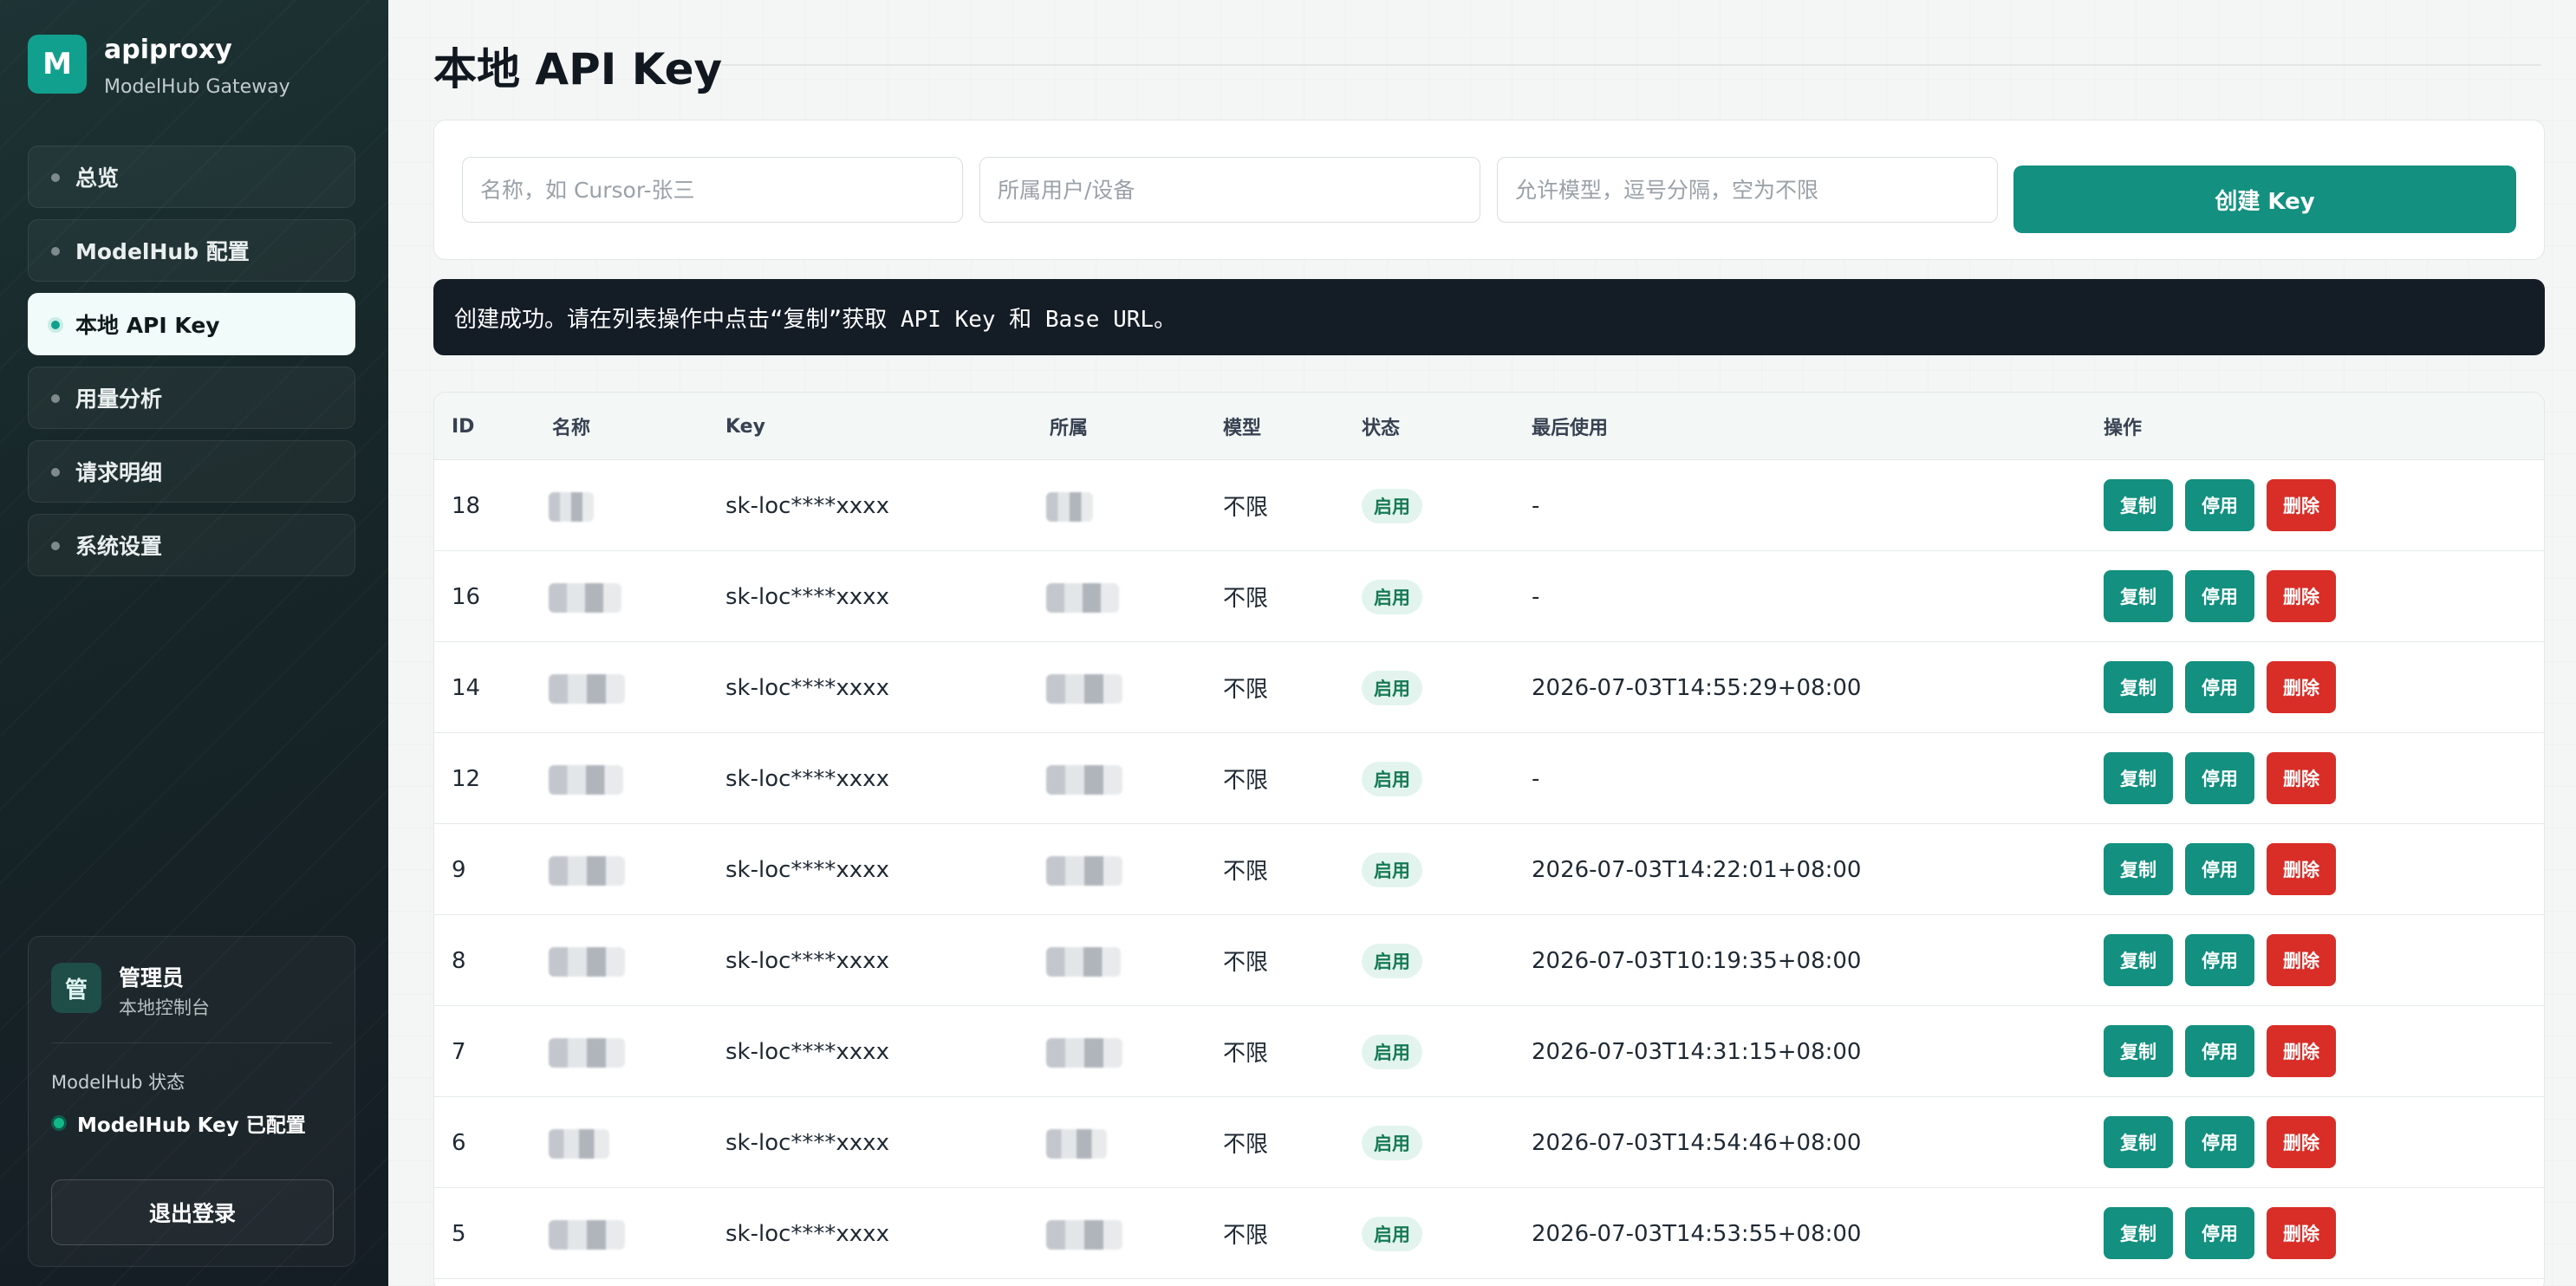 The width and height of the screenshot is (2576, 1286). What do you see at coordinates (459, 960) in the screenshot?
I see `cell-id: 8` at bounding box center [459, 960].